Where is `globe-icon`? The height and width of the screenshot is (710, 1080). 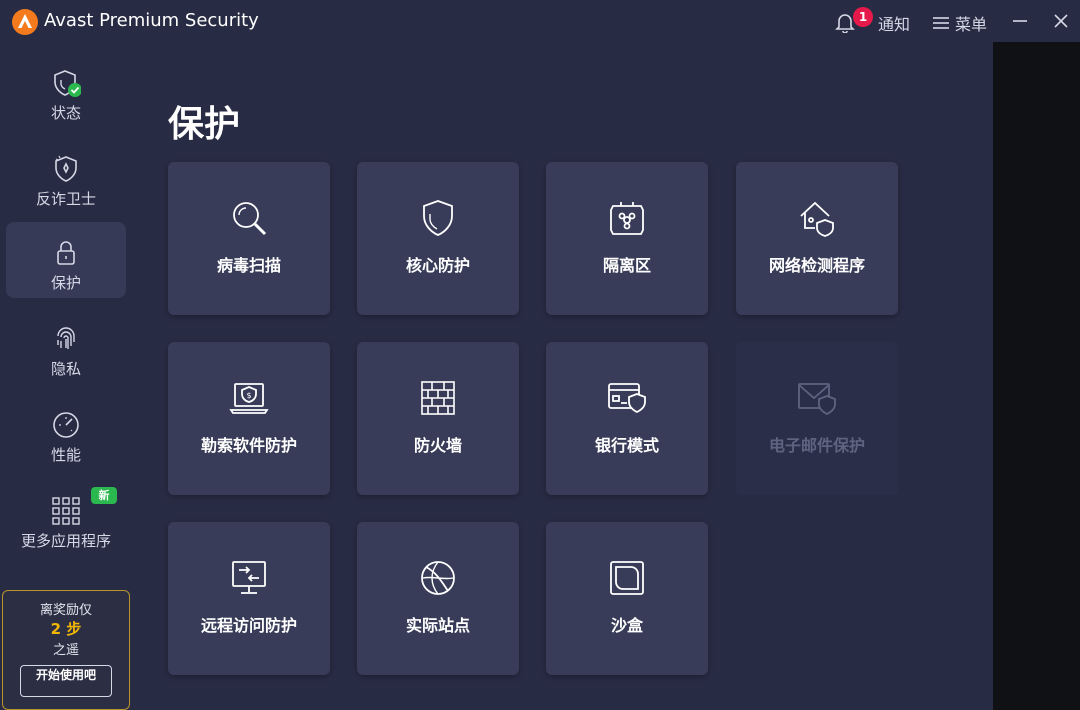
globe-icon is located at coordinates (438, 578).